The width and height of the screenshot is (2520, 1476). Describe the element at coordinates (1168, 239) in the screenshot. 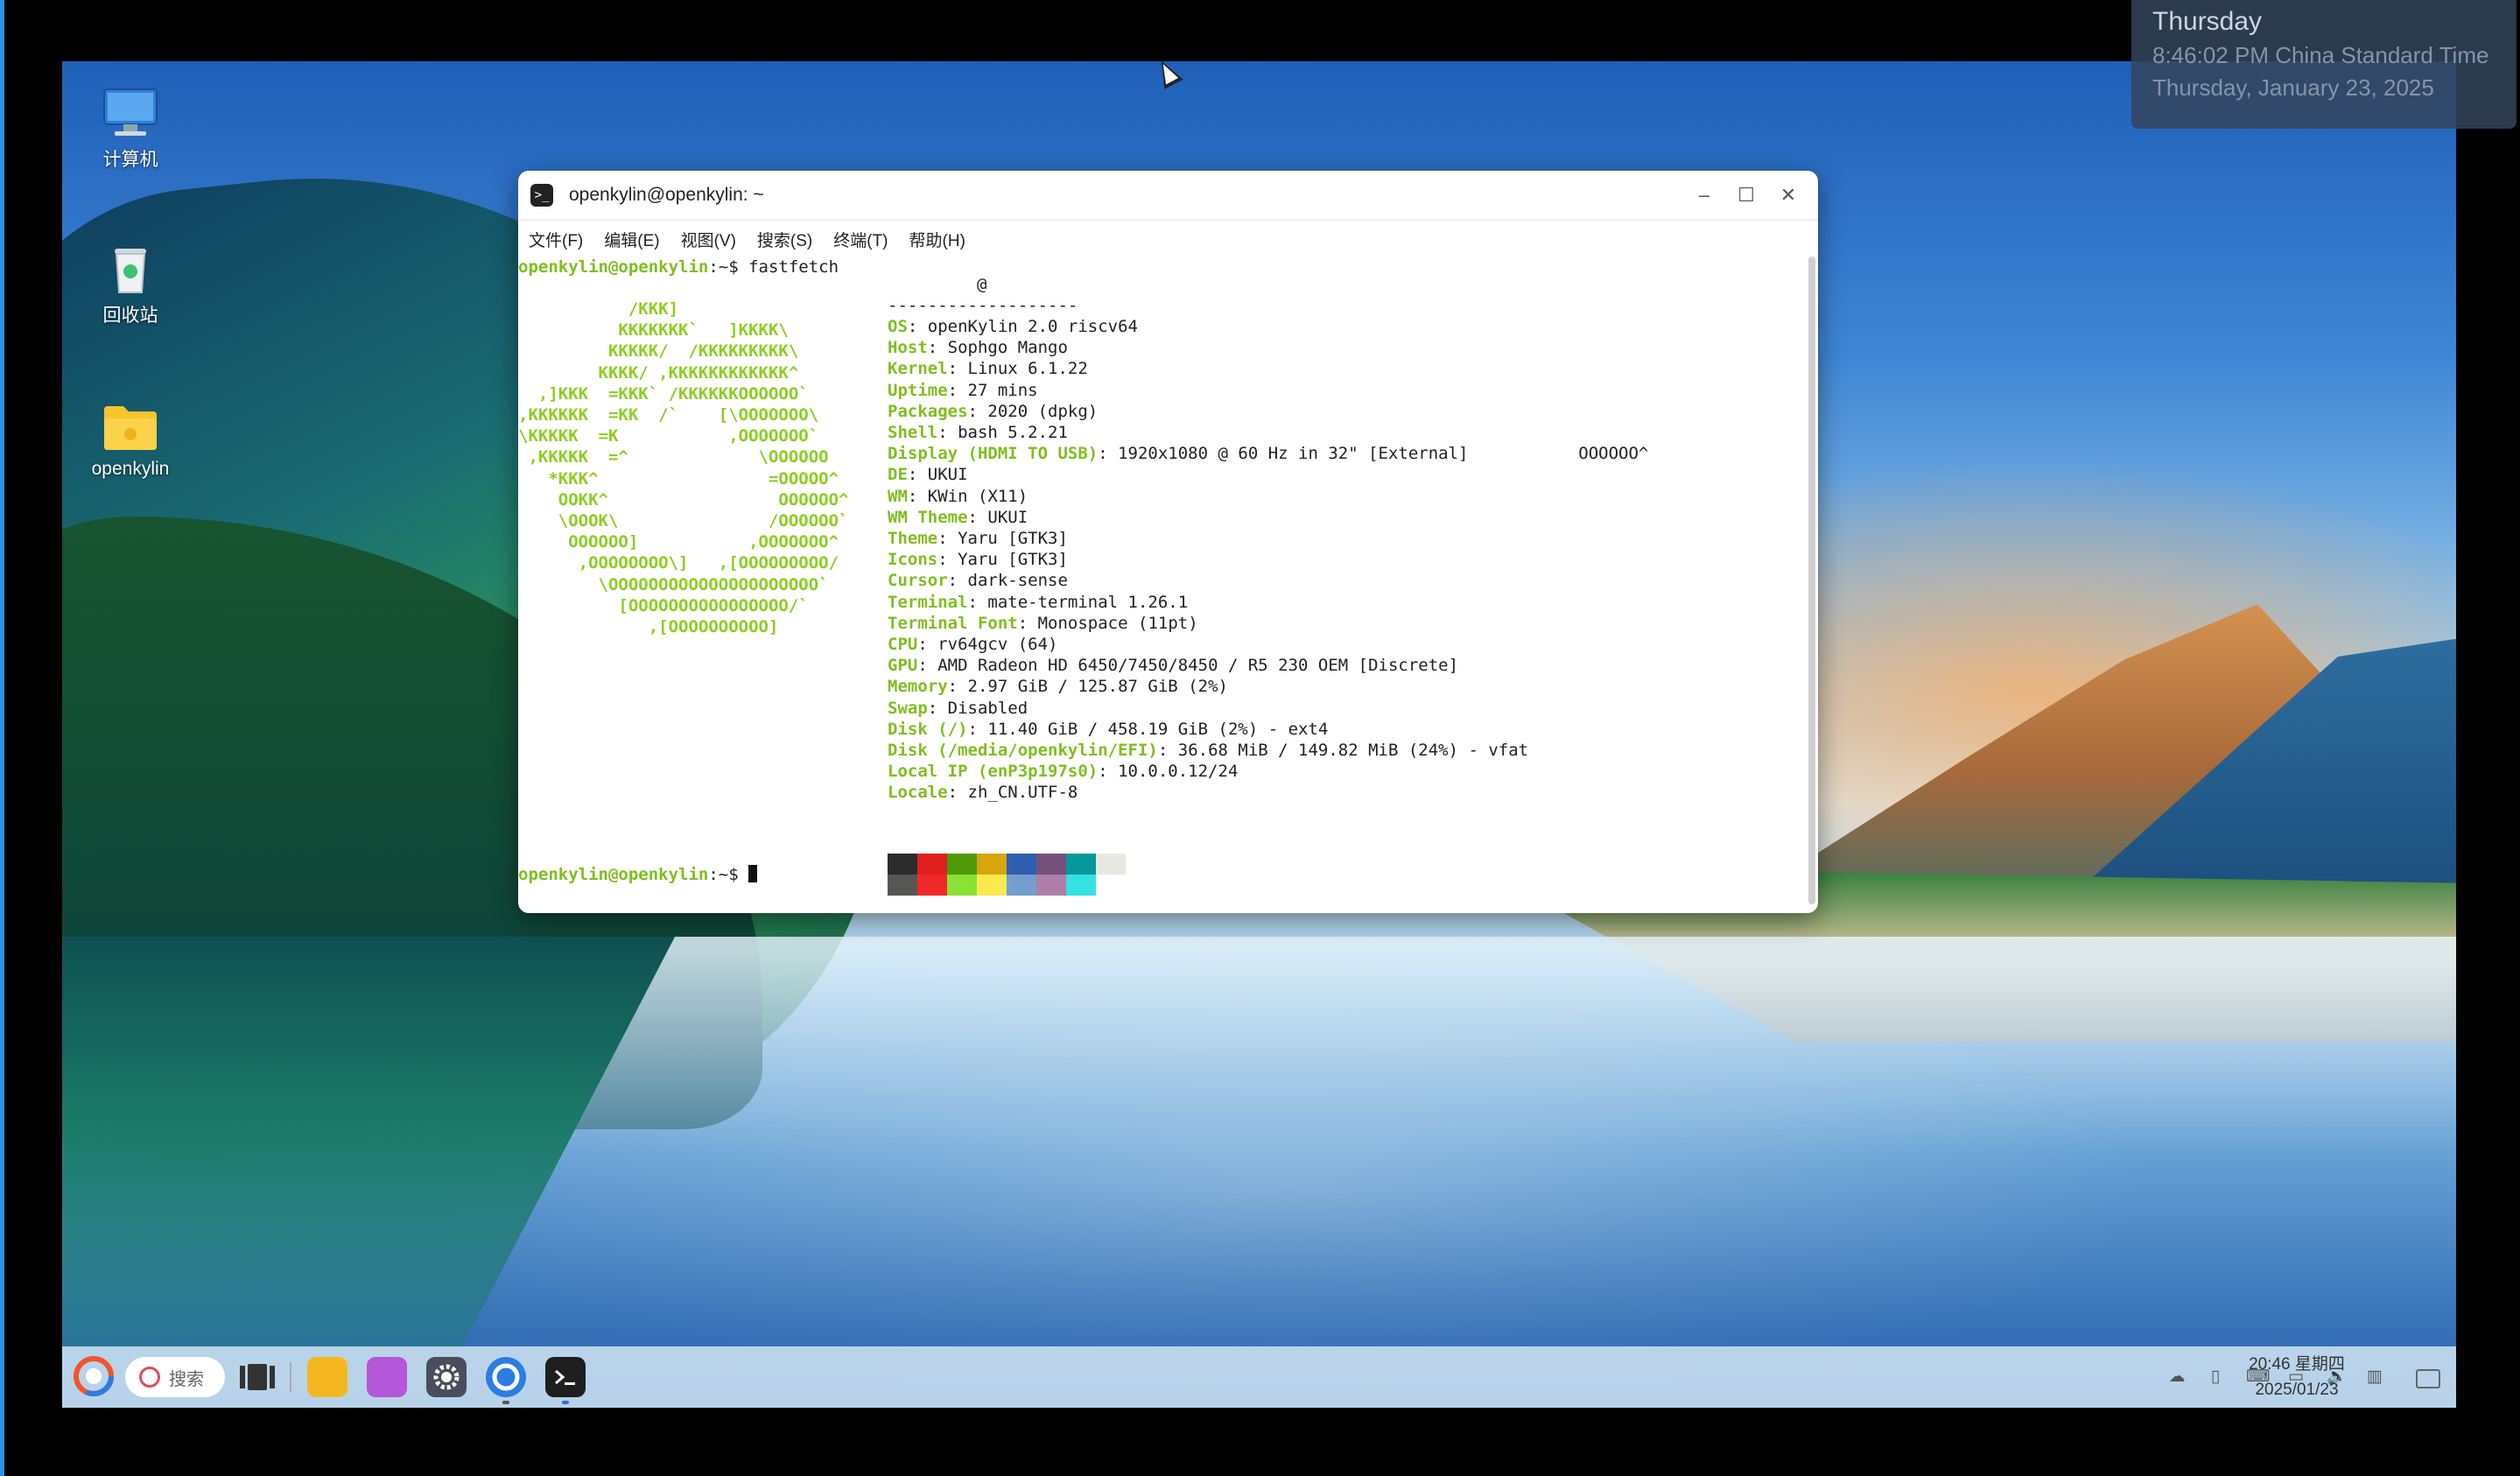

I see `menu-bar: 文件(F) 编辑(E) 视图(V) 搜索(S) 终端(T) 帮助(H)` at that location.